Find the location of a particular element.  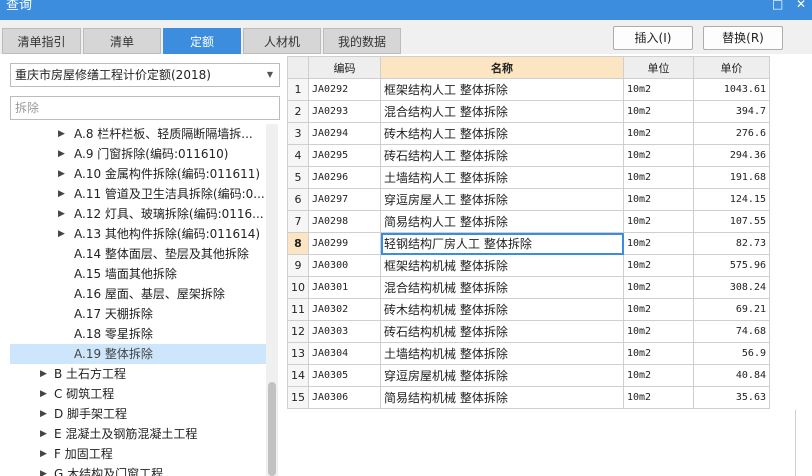

code-cell: JA0298 is located at coordinates (344, 221).